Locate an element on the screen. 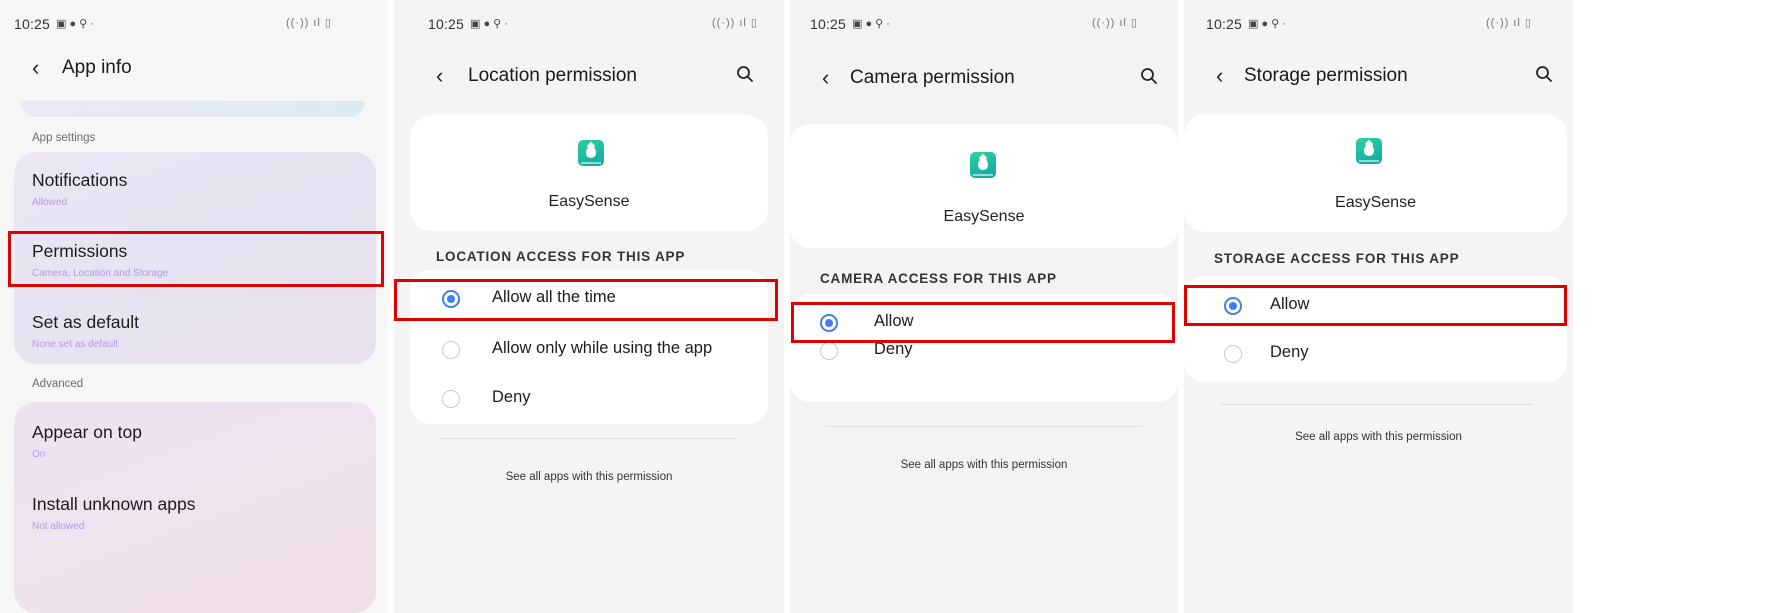  section-advanced: Advanced is located at coordinates (58, 384).